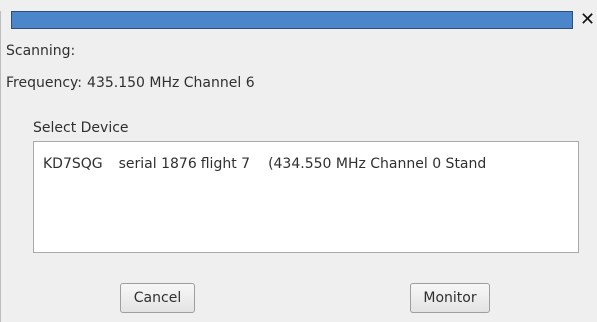 This screenshot has height=322, width=597. Describe the element at coordinates (73, 164) in the screenshot. I see `device-callsign: KD7SQG` at that location.